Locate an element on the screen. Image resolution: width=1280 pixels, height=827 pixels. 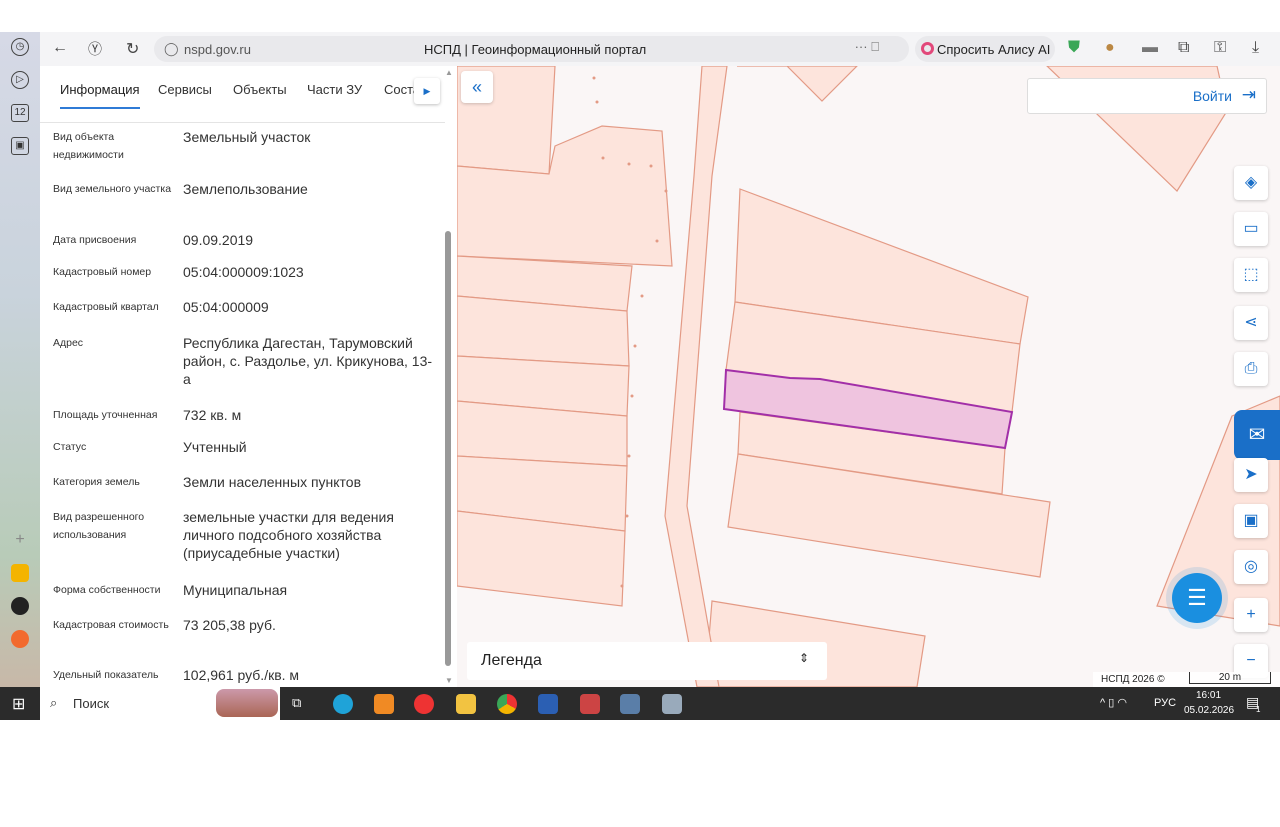
scale-bar: 20 m is located at coordinates (1230, 678).